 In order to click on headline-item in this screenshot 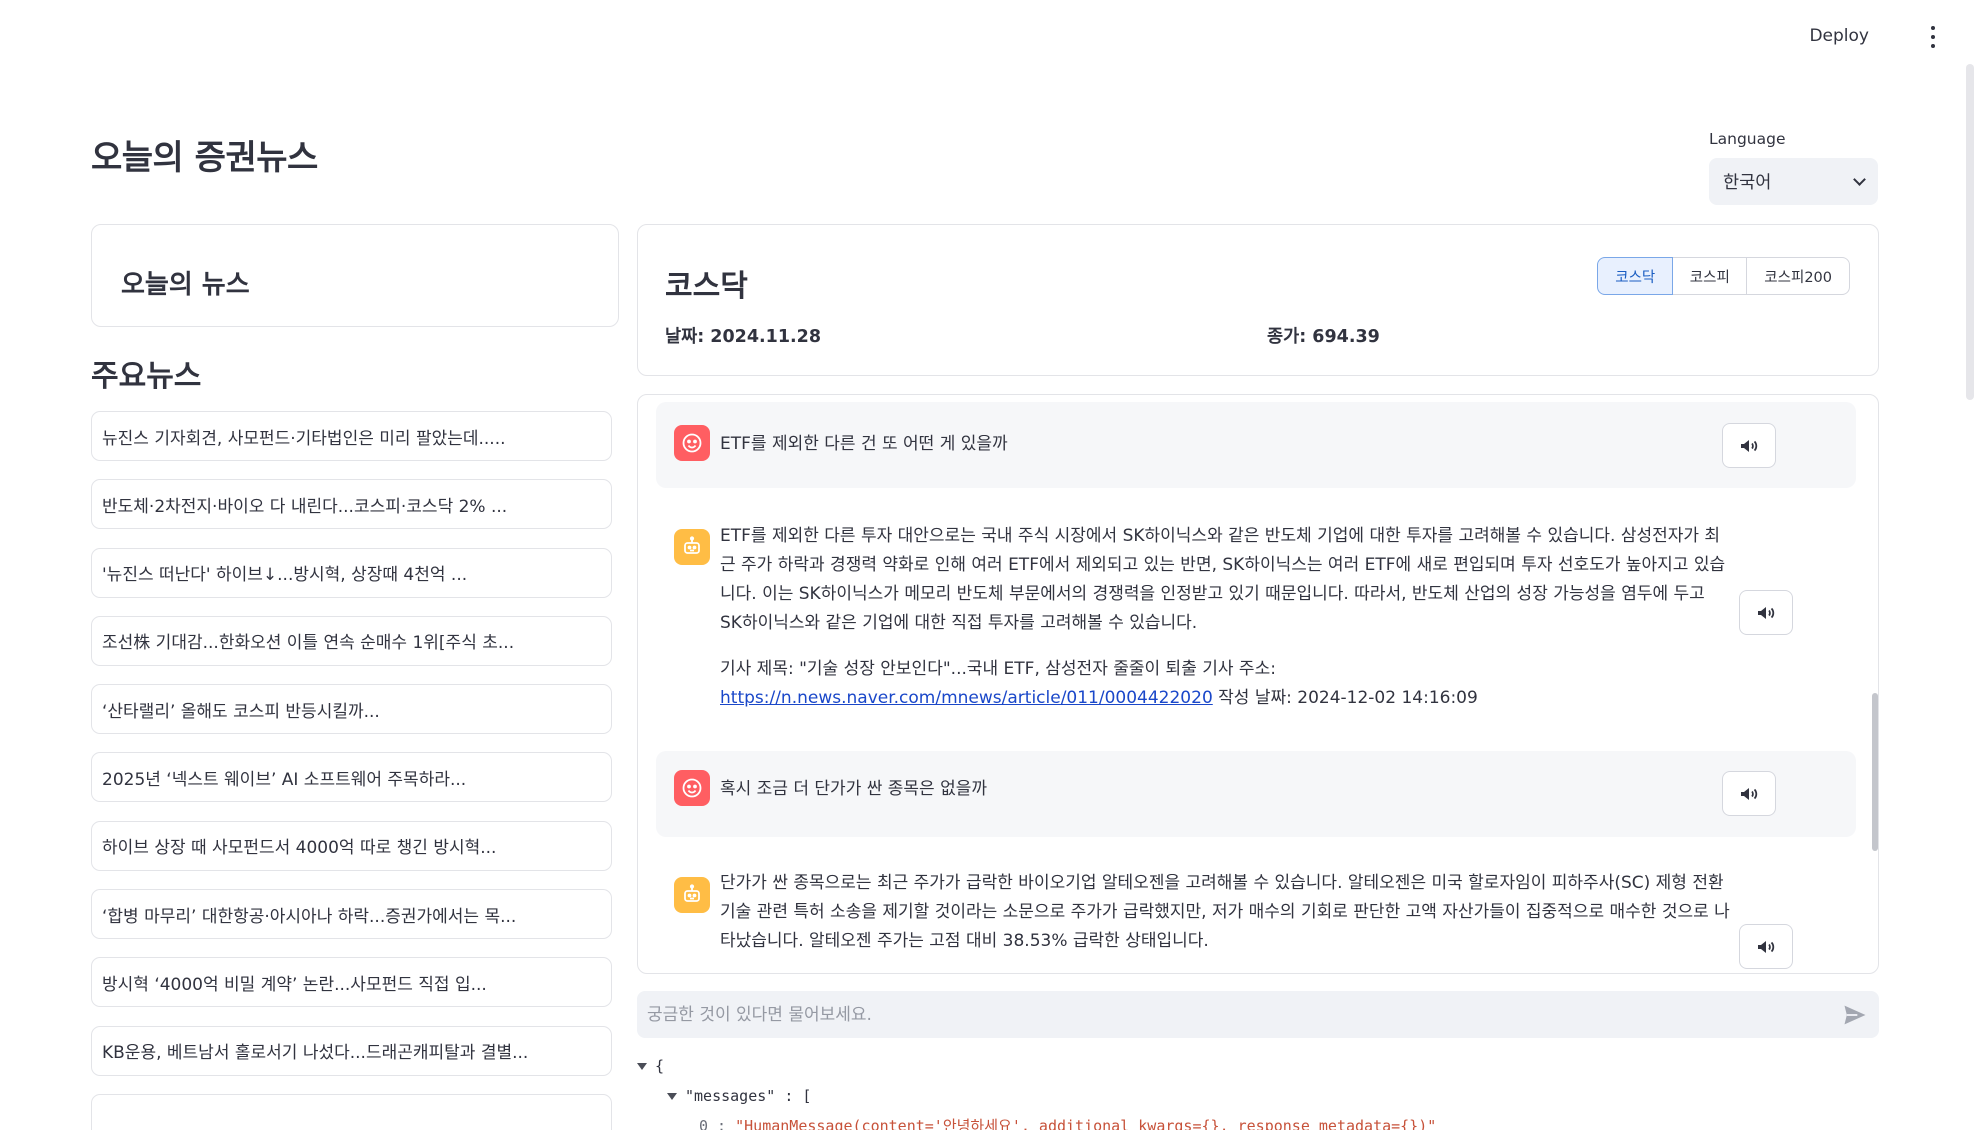, I will do `click(351, 1111)`.